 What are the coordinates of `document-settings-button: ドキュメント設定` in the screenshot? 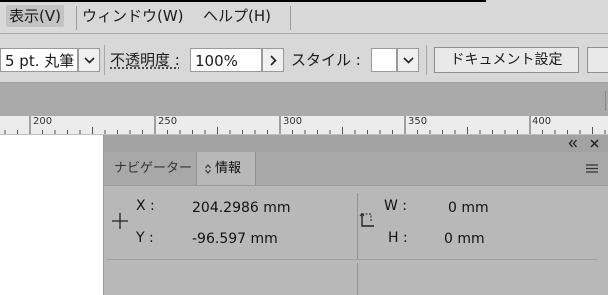 It's located at (506, 60).